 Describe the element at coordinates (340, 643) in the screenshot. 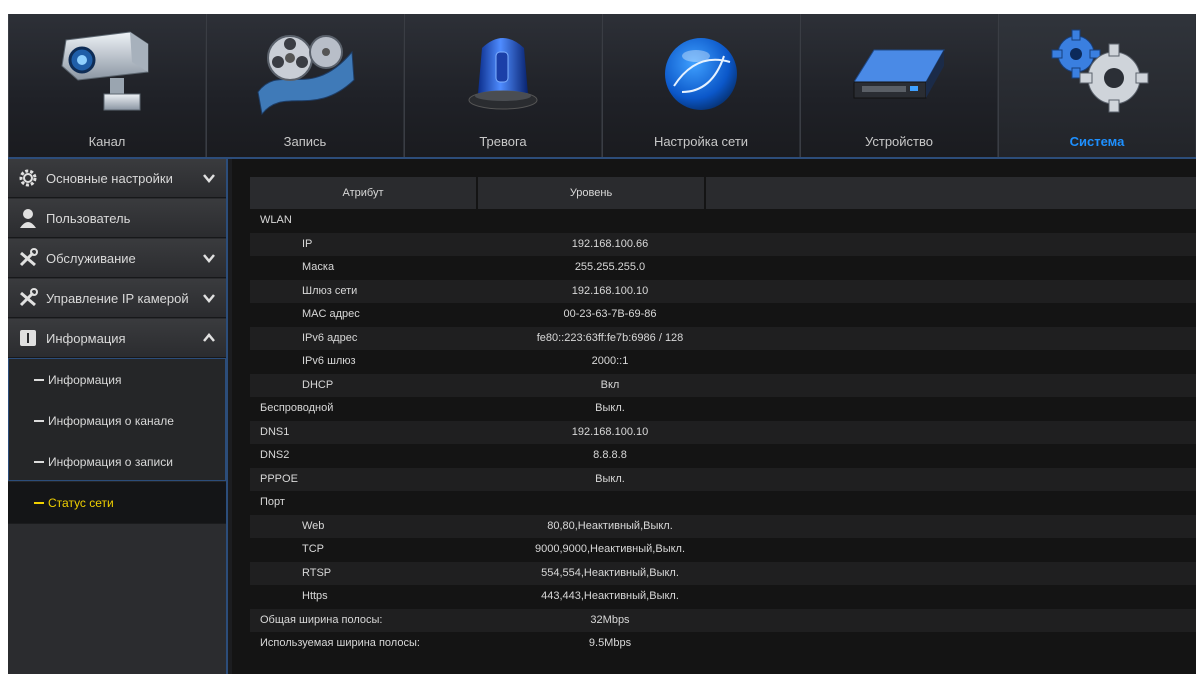

I see `row-attribute: Используемая ширина полосы:` at that location.